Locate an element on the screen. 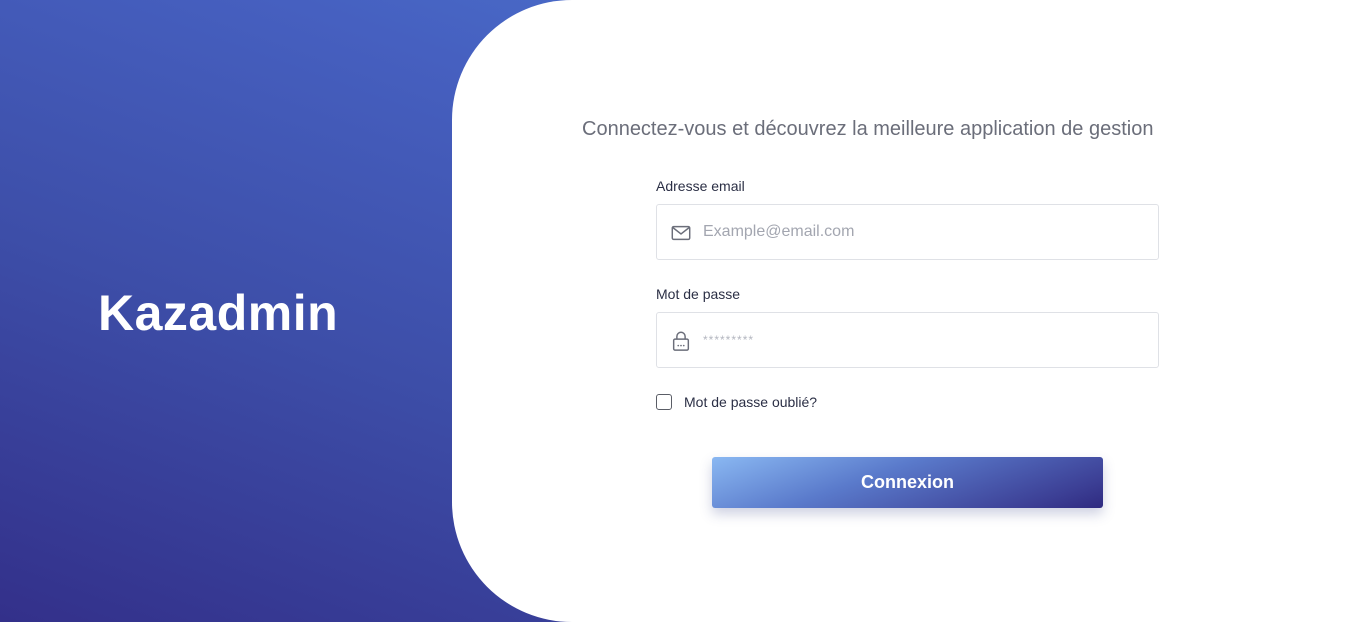 The width and height of the screenshot is (1363, 622). email-field-box is located at coordinates (907, 232).